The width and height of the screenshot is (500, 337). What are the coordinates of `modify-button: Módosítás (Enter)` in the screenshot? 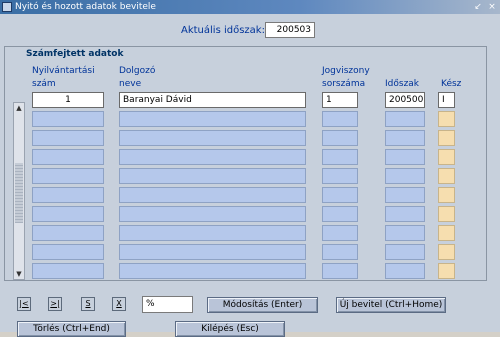 It's located at (262, 305).